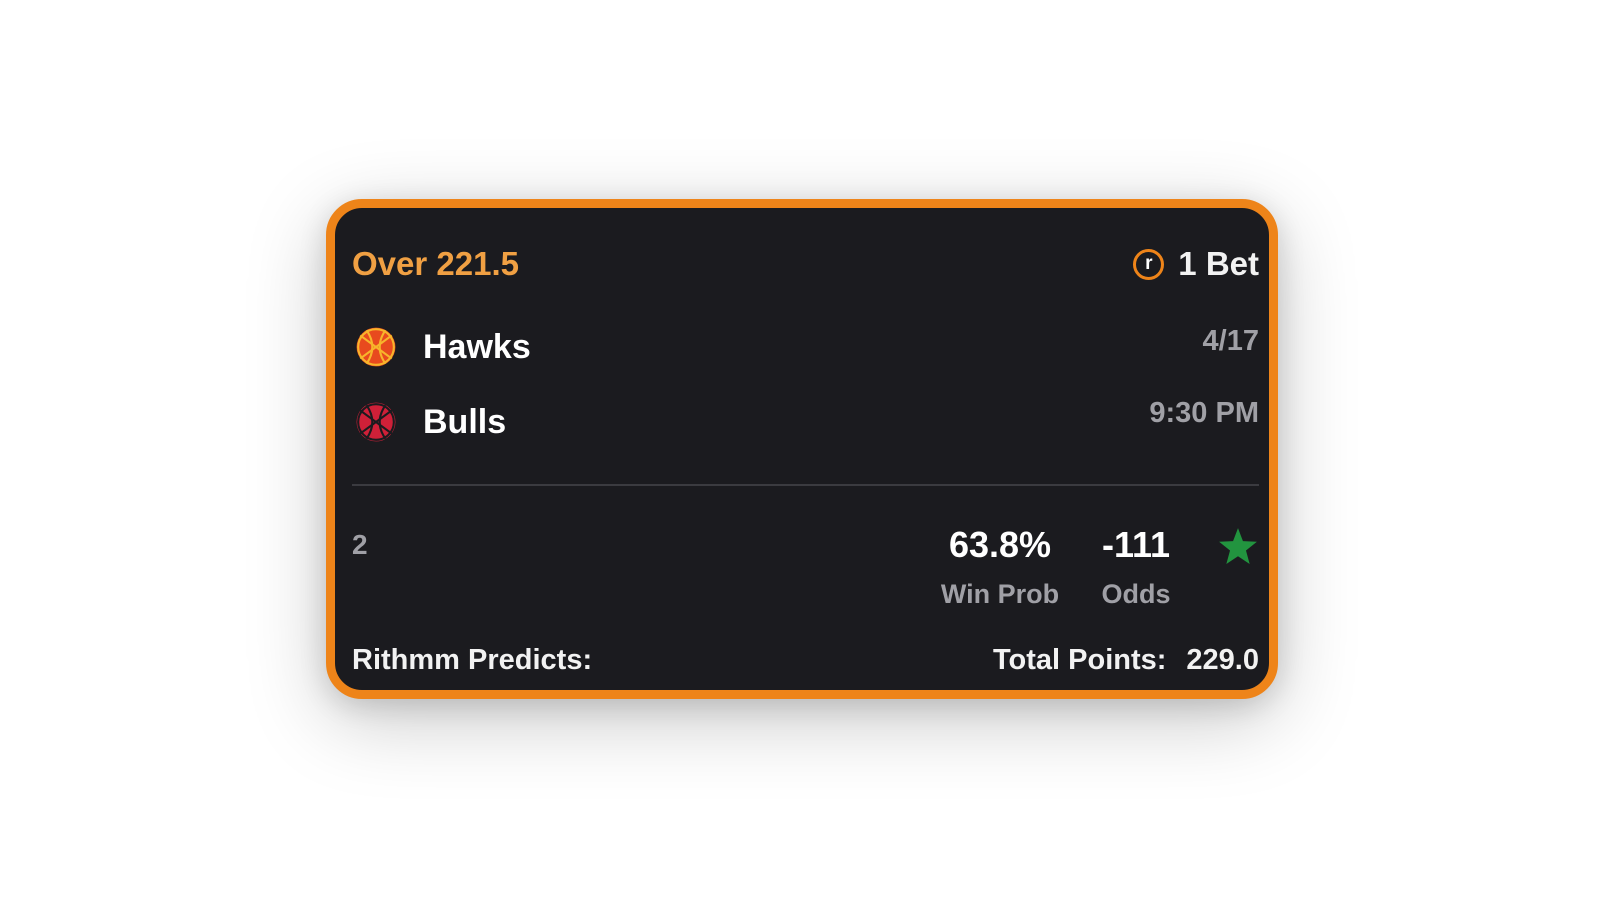 This screenshot has width=1600, height=900. Describe the element at coordinates (1136, 594) in the screenshot. I see `odds-label: Odds` at that location.